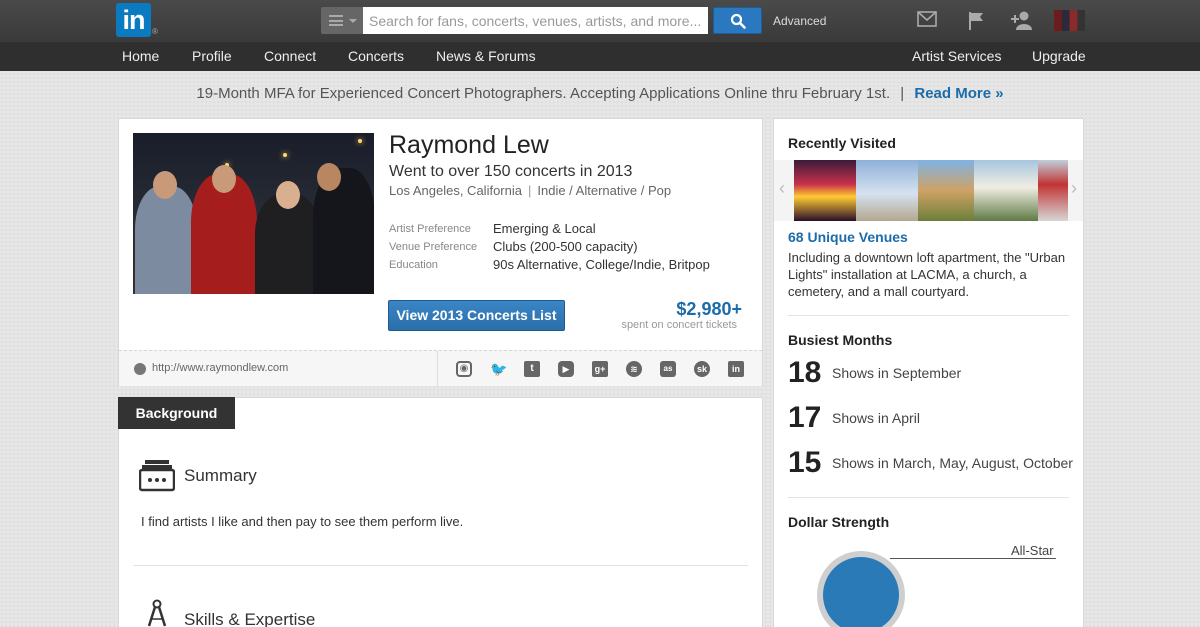  Describe the element at coordinates (464, 369) in the screenshot. I see `instagram-icon: ◉` at that location.